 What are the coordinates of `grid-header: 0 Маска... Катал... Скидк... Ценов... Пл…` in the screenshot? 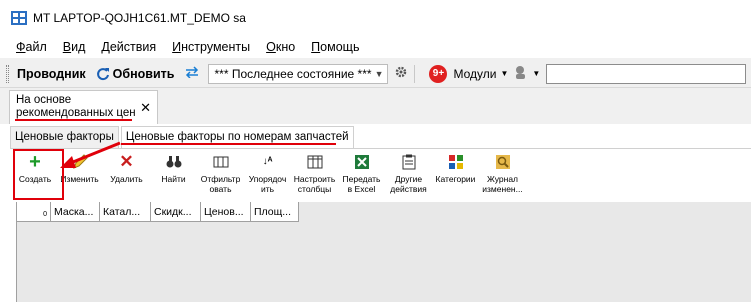 It's located at (158, 212).